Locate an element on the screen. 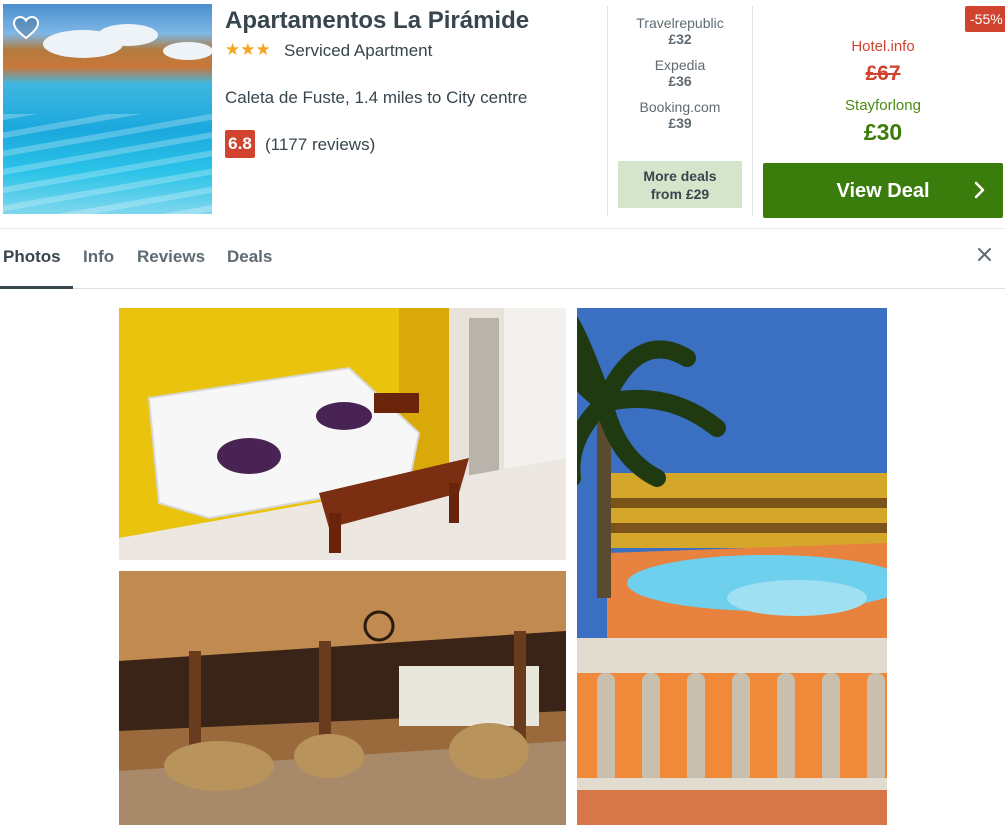 The width and height of the screenshot is (1005, 832). tab-deals: Deals is located at coordinates (249, 257).